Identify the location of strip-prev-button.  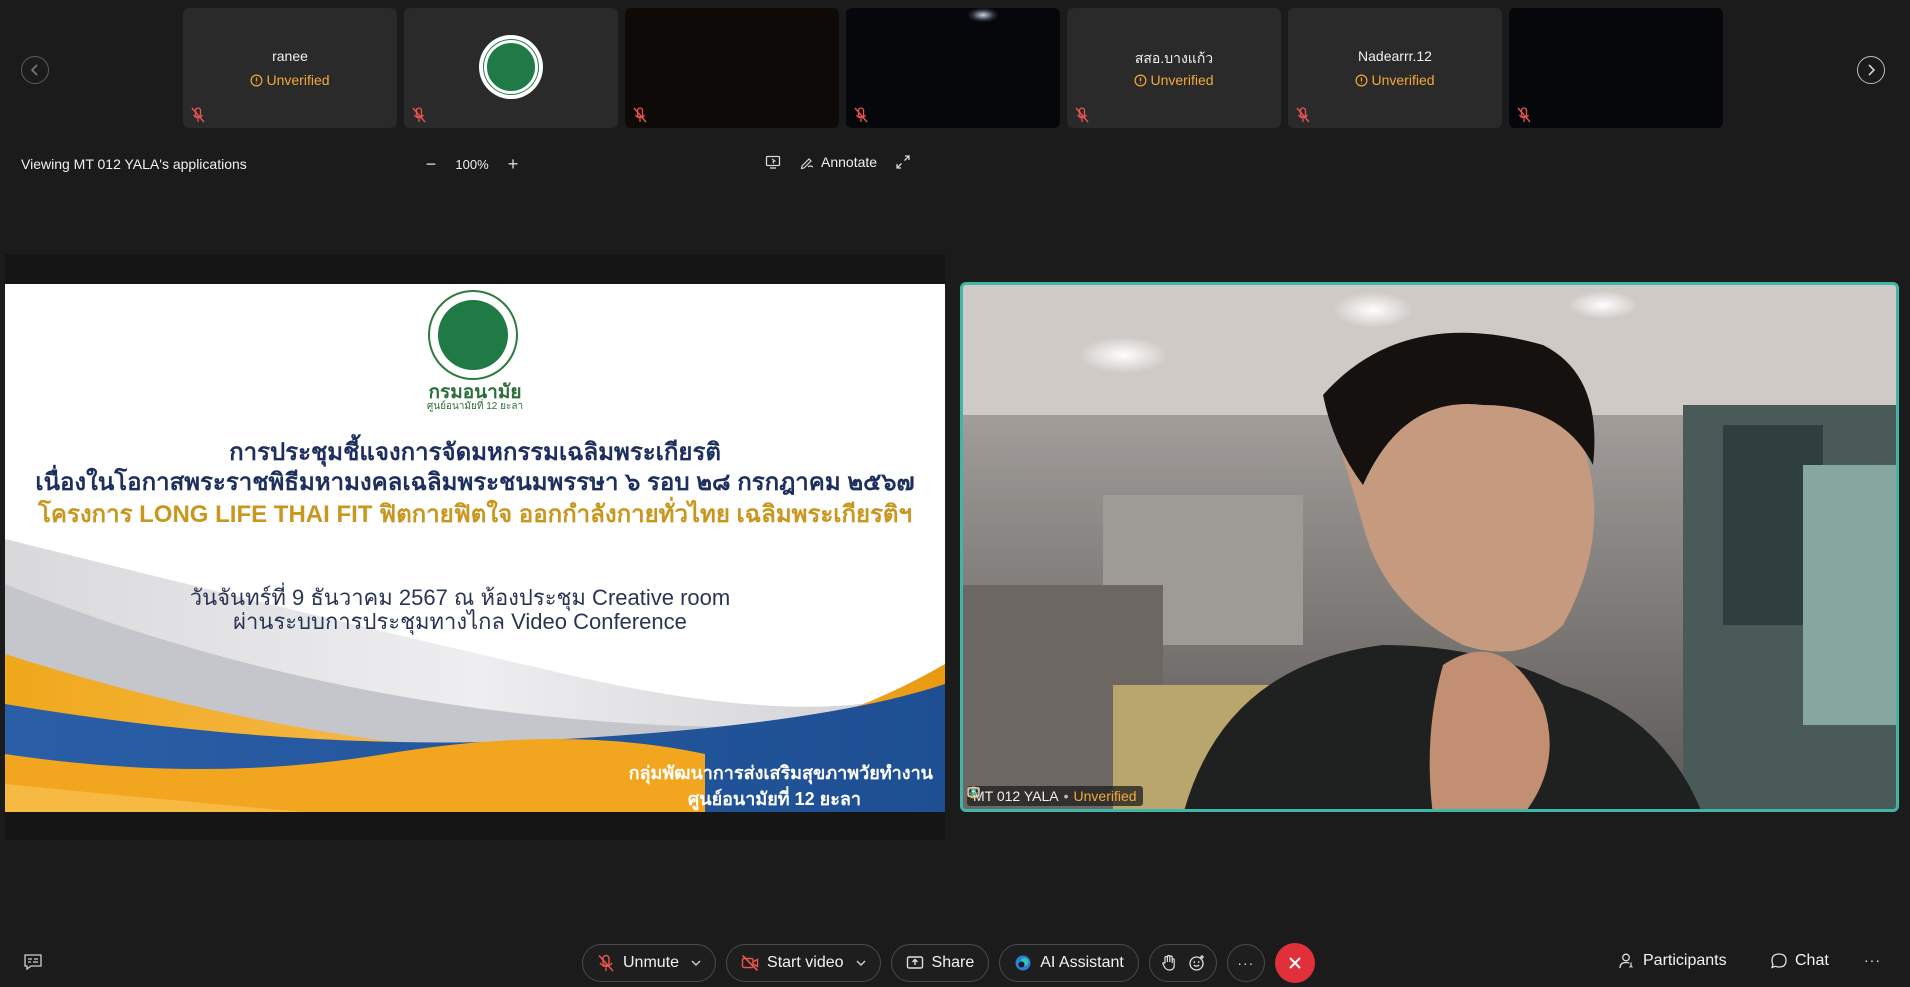
(35, 70).